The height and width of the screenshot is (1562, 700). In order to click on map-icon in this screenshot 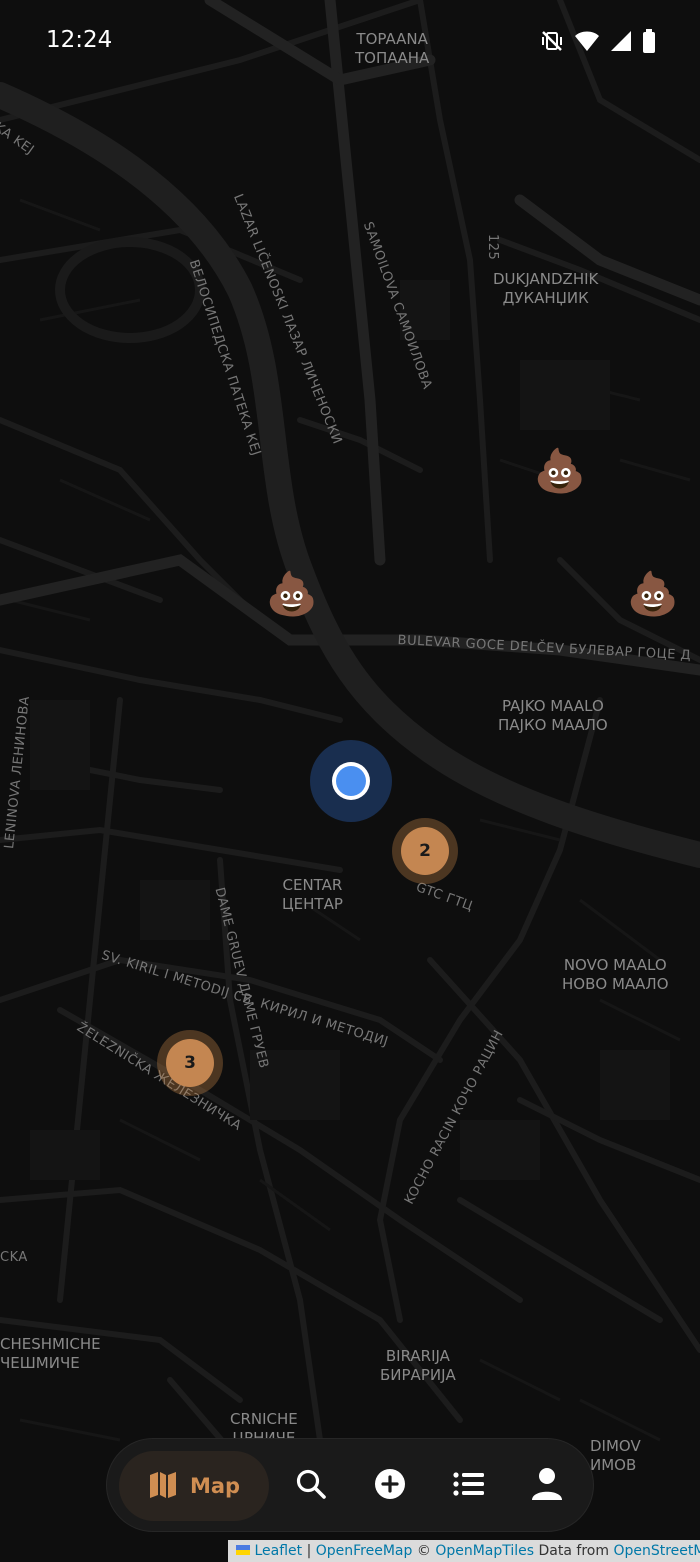, I will do `click(163, 1486)`.